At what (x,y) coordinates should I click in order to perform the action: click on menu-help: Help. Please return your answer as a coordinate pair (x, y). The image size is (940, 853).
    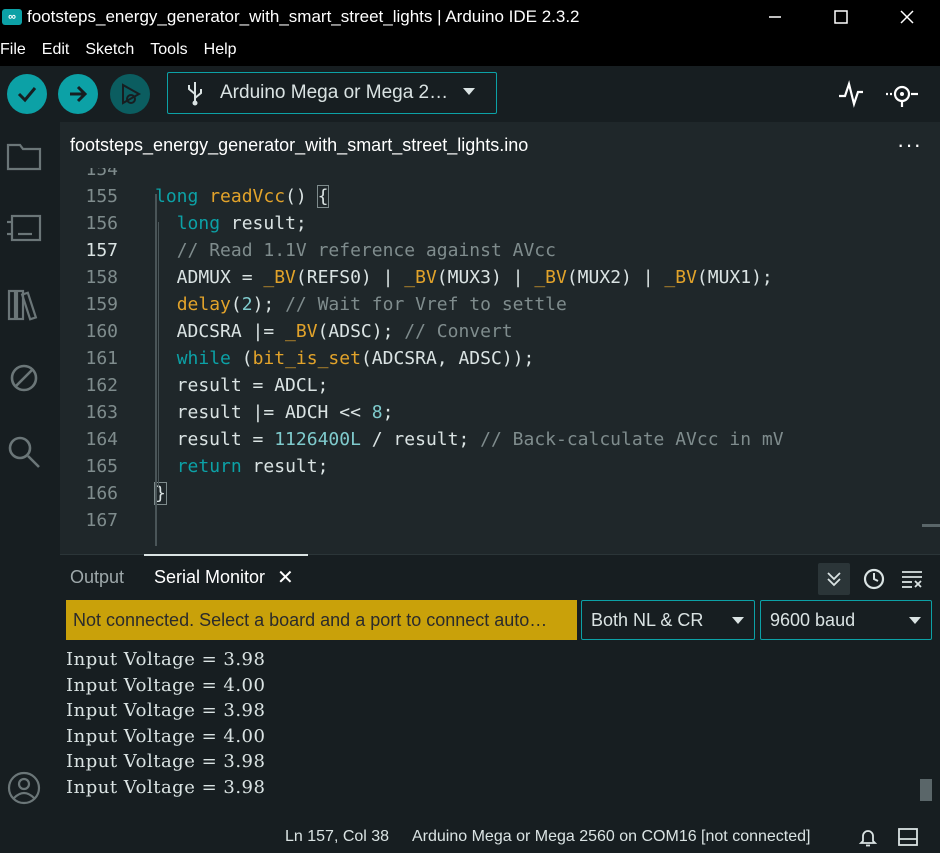
    Looking at the image, I should click on (220, 50).